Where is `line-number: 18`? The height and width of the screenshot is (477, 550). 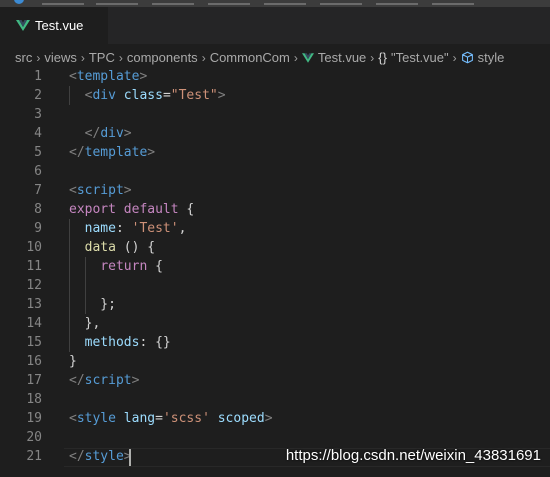
line-number: 18 is located at coordinates (34, 399).